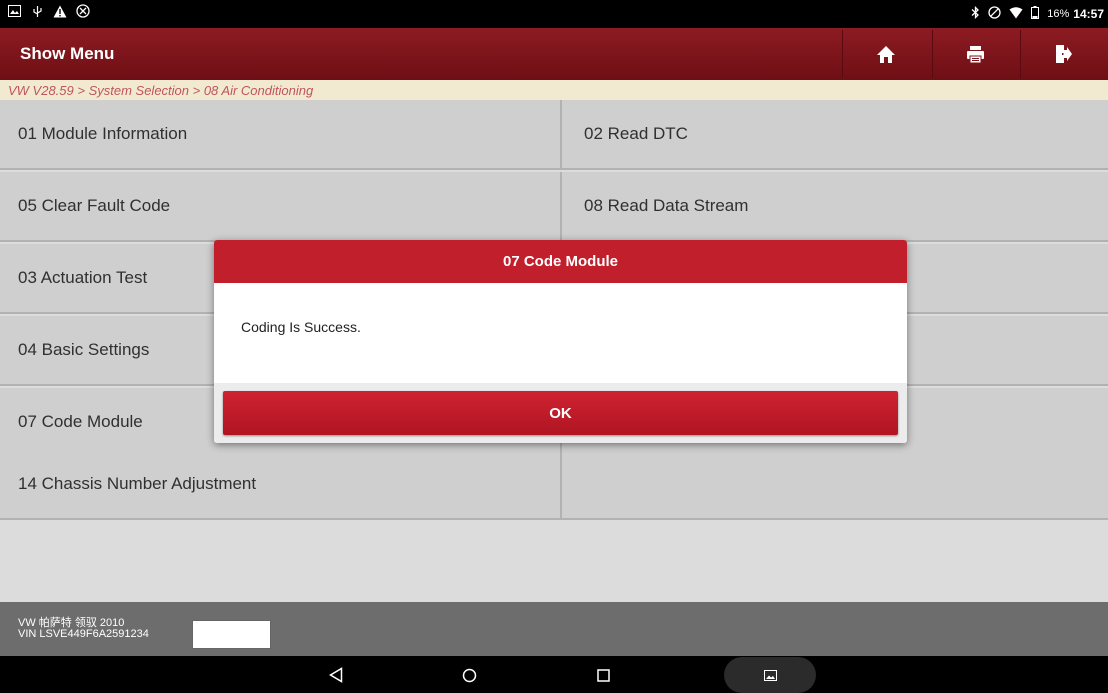  I want to click on back-icon, so click(336, 675).